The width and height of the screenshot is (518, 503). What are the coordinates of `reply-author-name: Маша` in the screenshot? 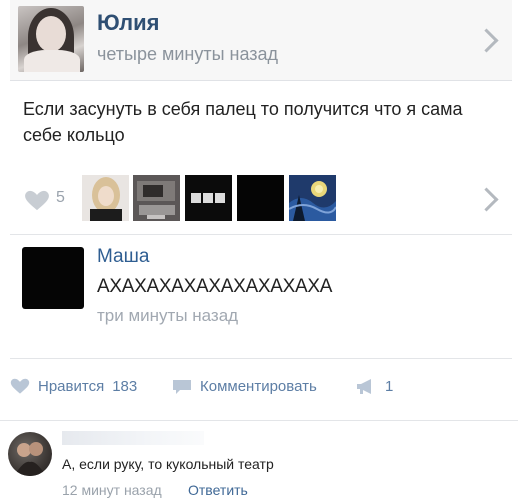 It's located at (123, 257).